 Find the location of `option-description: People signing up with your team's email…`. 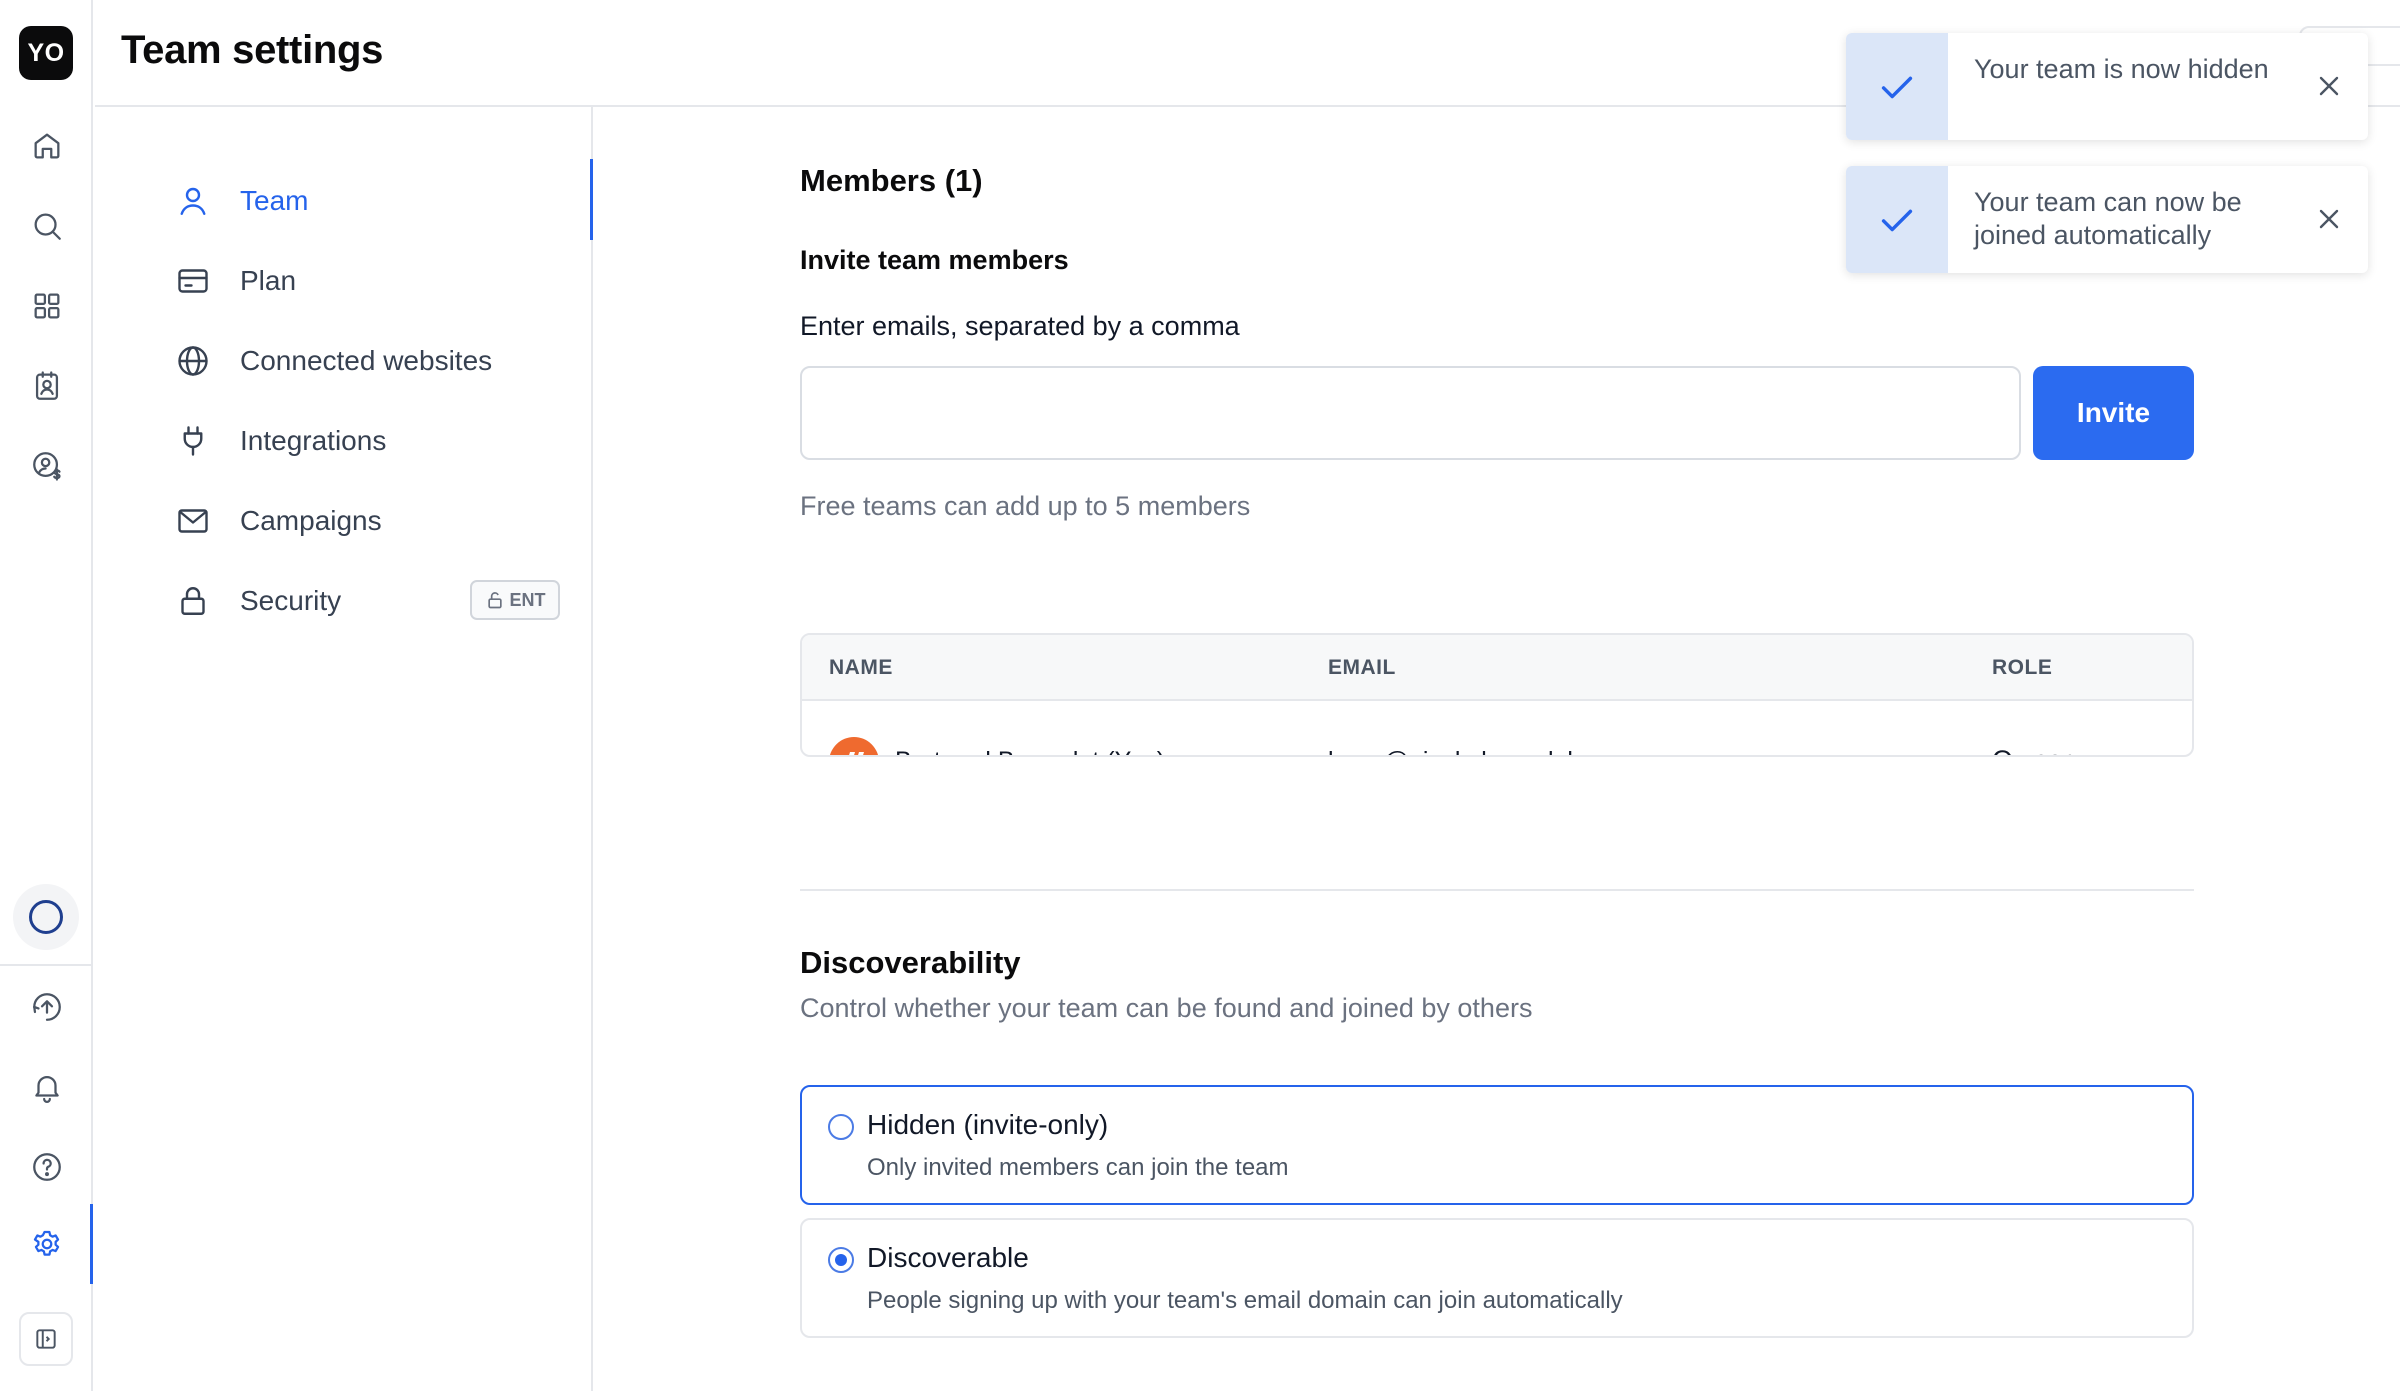

option-description: People signing up with your team's email… is located at coordinates (1245, 1300).